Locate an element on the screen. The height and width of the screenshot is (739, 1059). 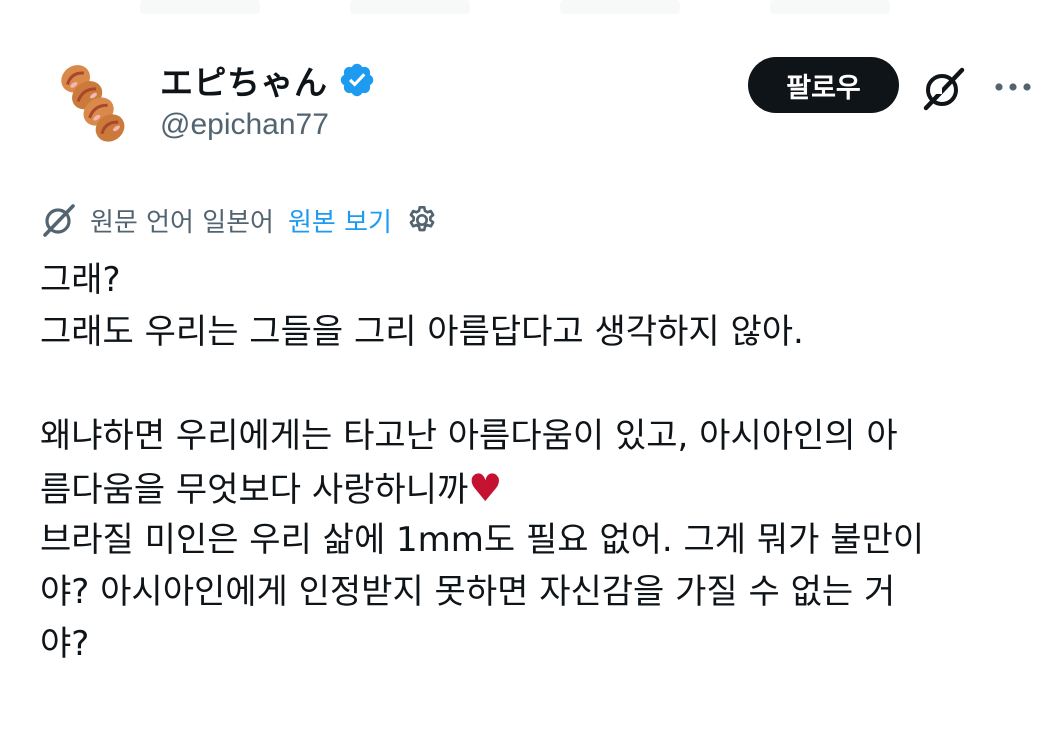
tweet-line: 그래도 우리는 그들을 그리 아름답다고 생각하지 않아. is located at coordinates (422, 332).